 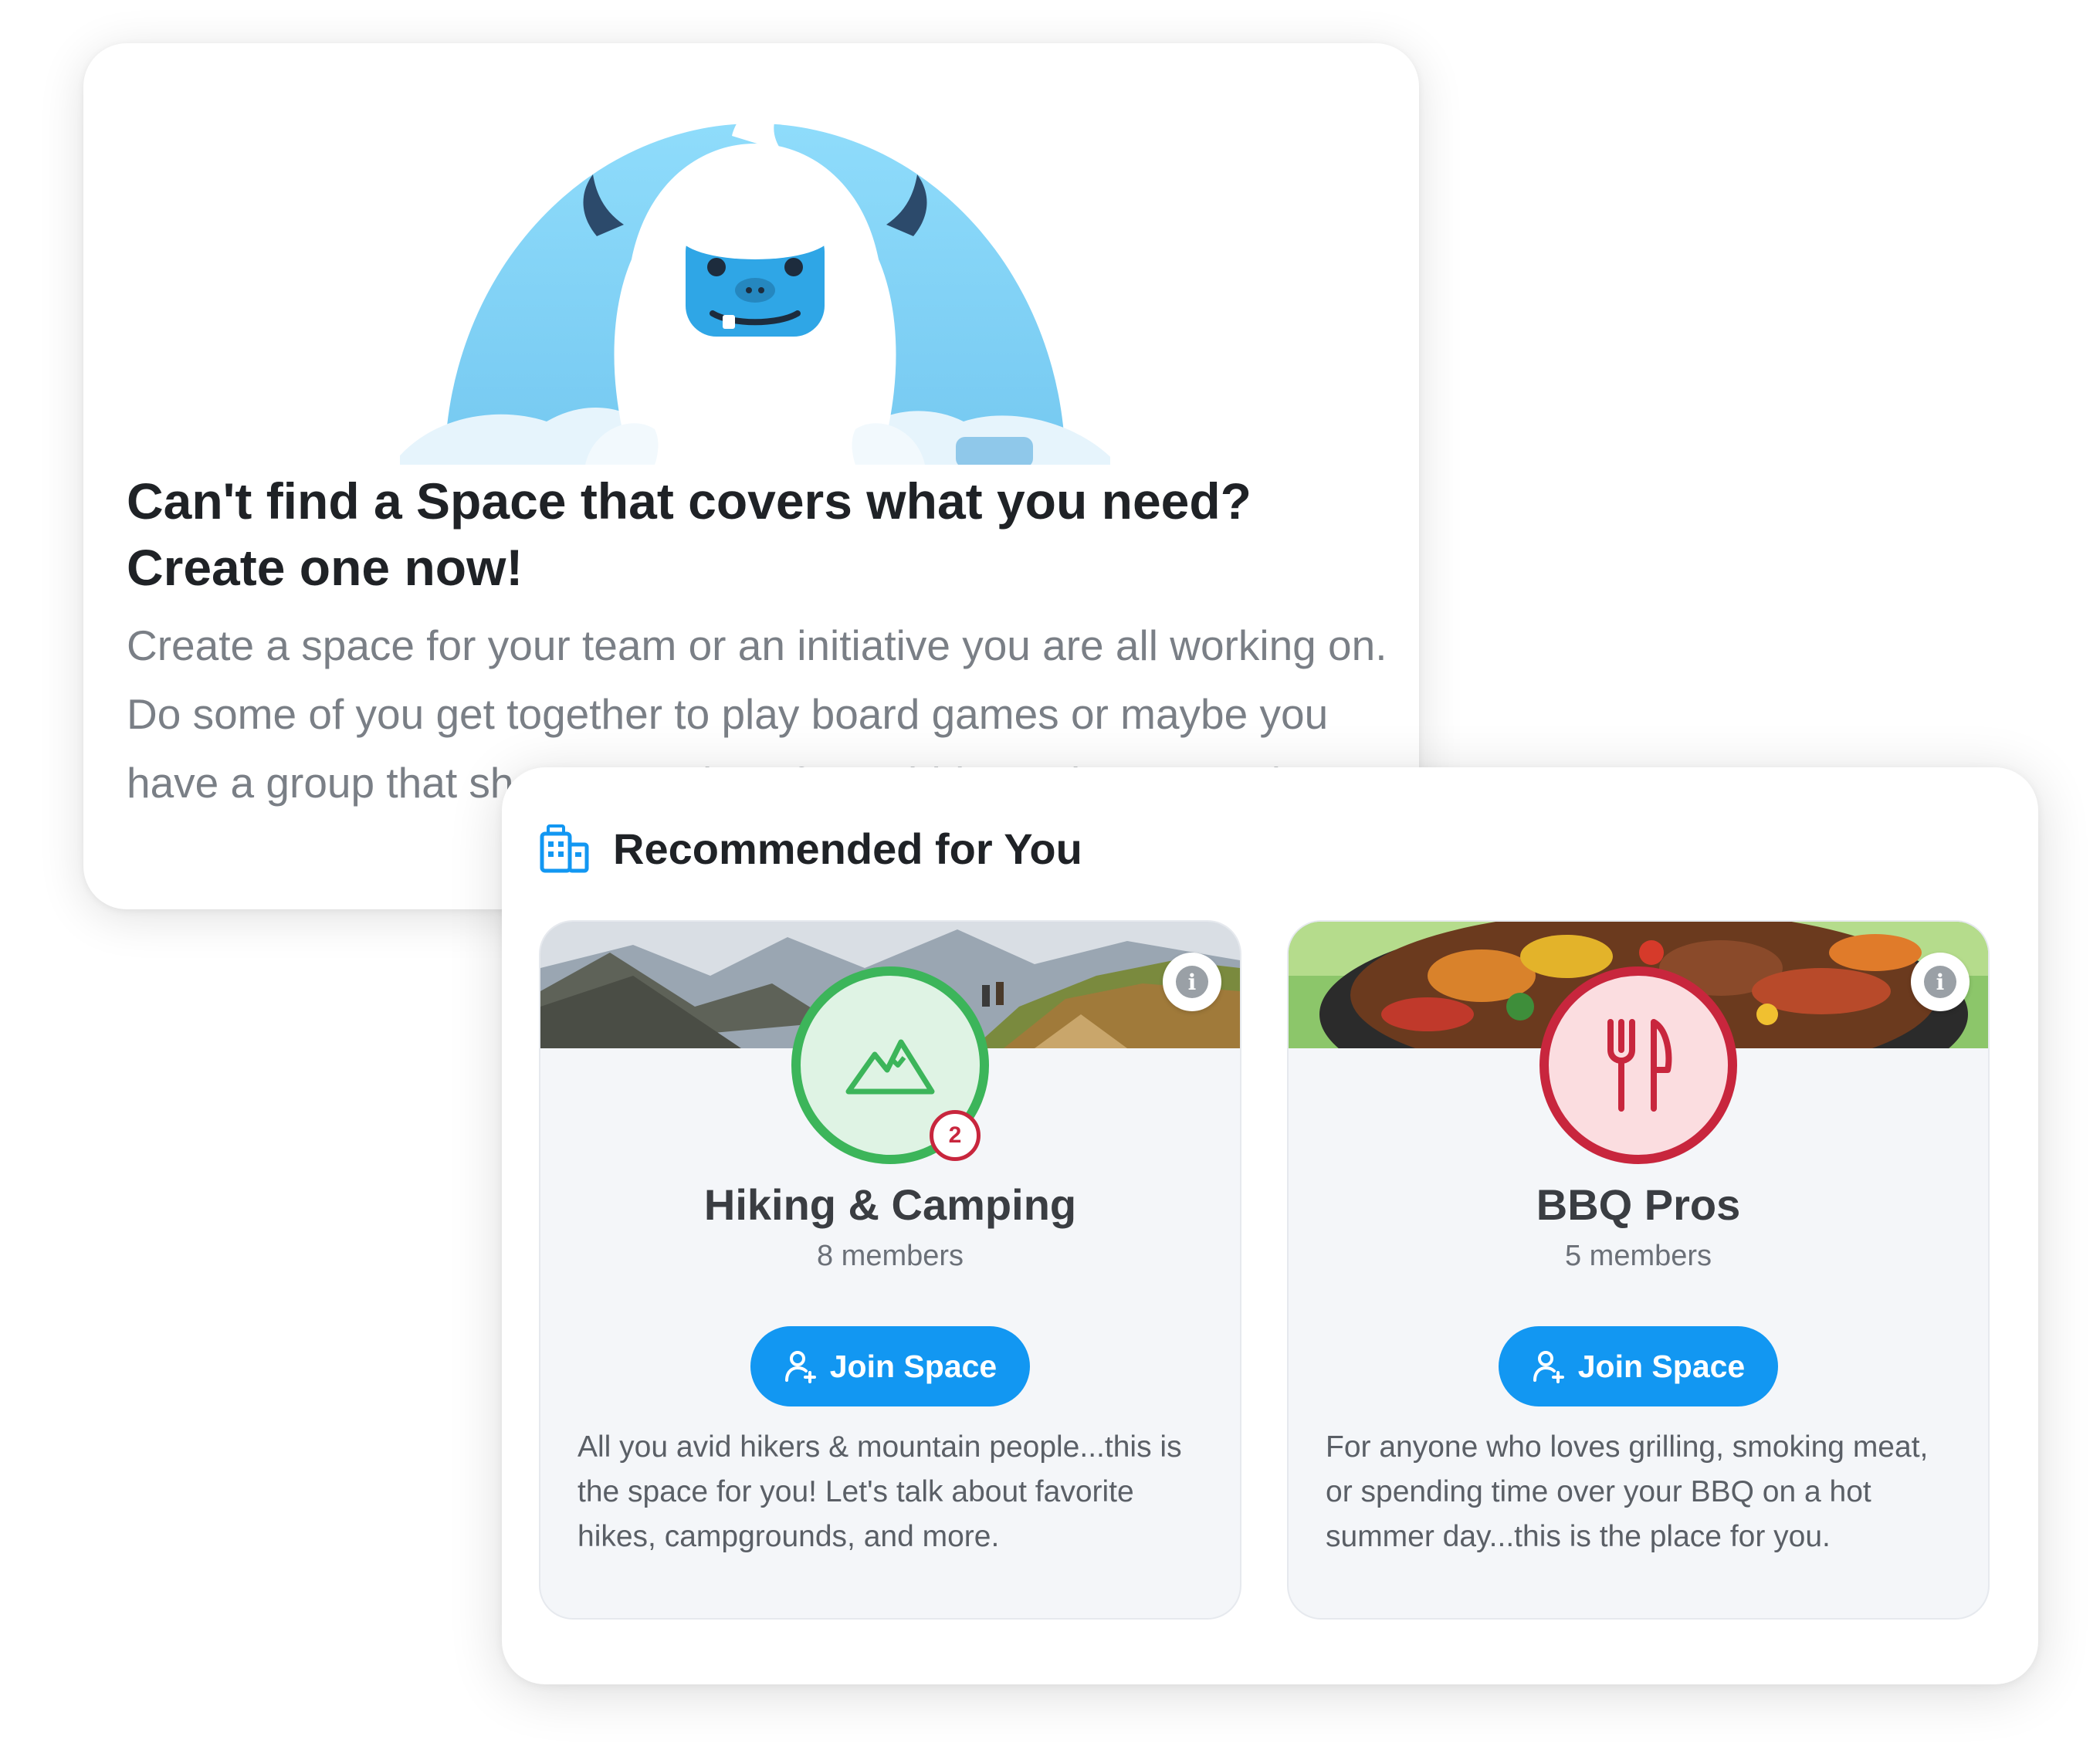 I want to click on recommended-header: Recommended for You, so click(x=810, y=848).